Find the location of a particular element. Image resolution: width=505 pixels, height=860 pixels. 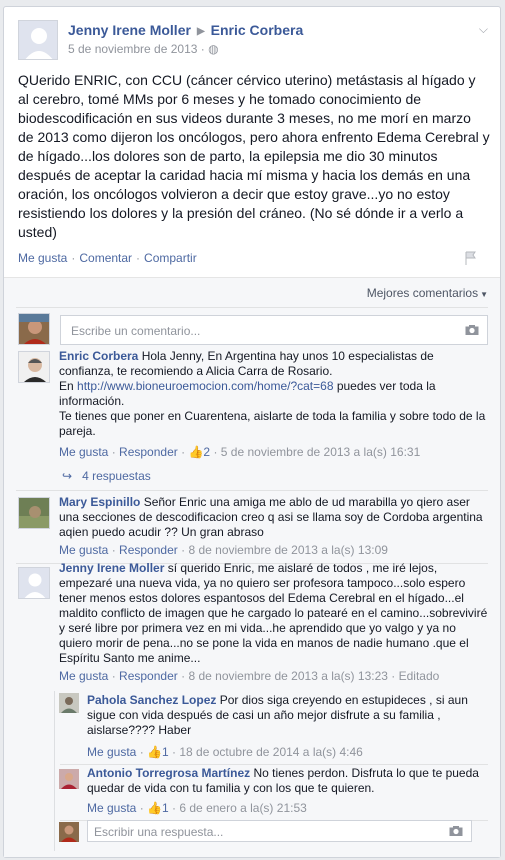

current-user-reply-avatar is located at coordinates (69, 832).